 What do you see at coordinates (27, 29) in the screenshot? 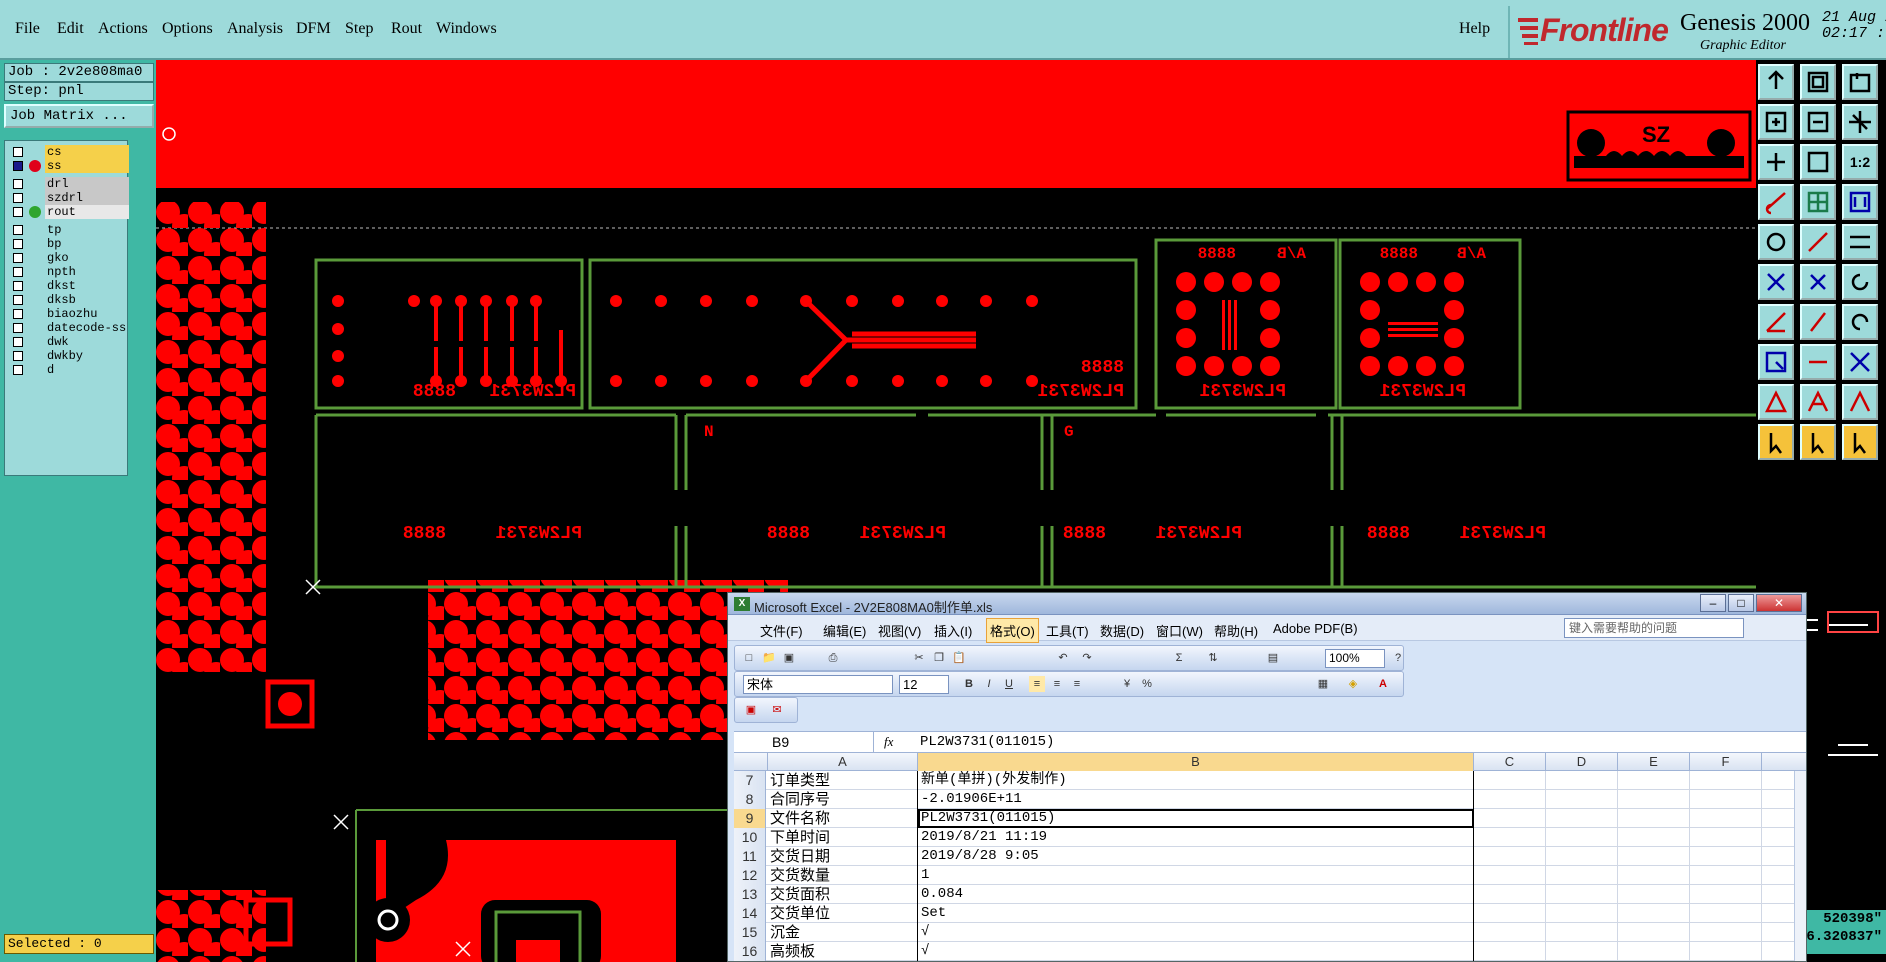
I see `menu-file: File` at bounding box center [27, 29].